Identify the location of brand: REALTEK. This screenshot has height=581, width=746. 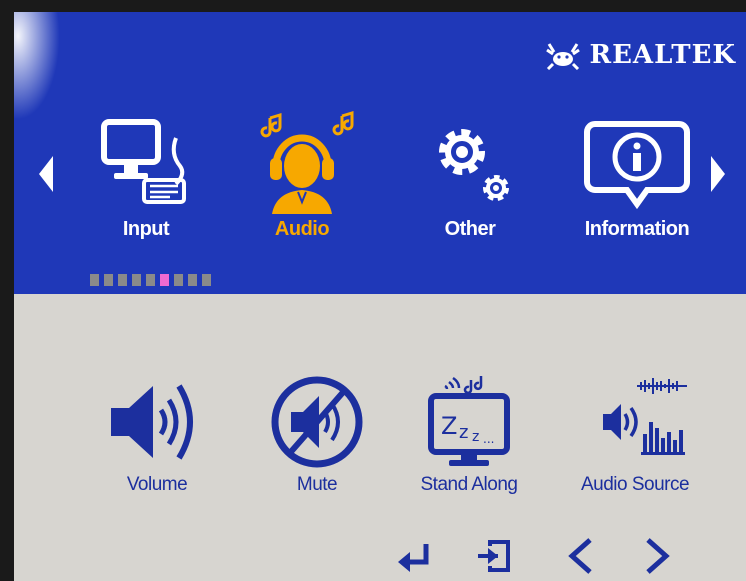
(640, 55).